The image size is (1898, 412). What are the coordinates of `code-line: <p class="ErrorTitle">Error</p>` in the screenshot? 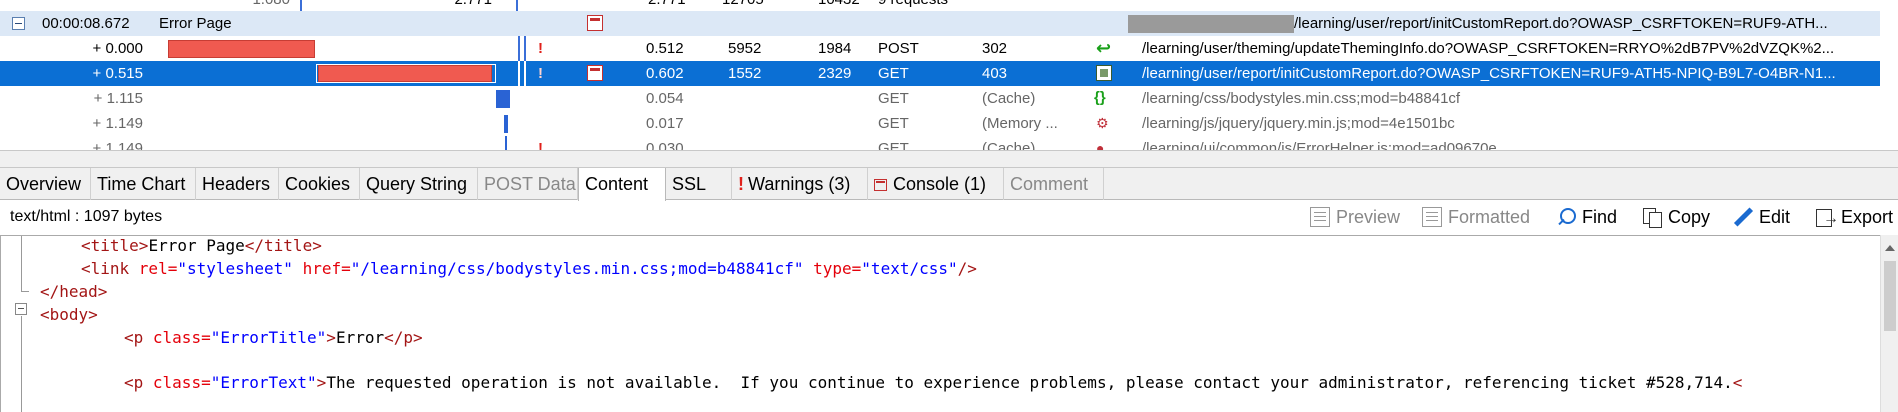 It's located at (273, 337).